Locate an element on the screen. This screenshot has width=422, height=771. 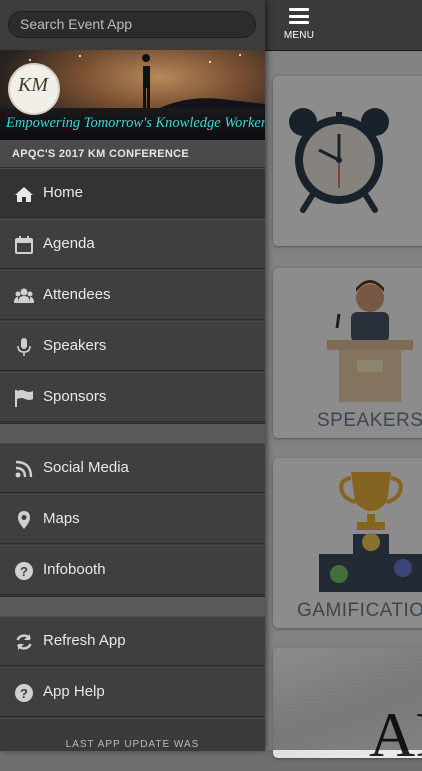
nav-item-attendees: Attendees is located at coordinates (132, 295).